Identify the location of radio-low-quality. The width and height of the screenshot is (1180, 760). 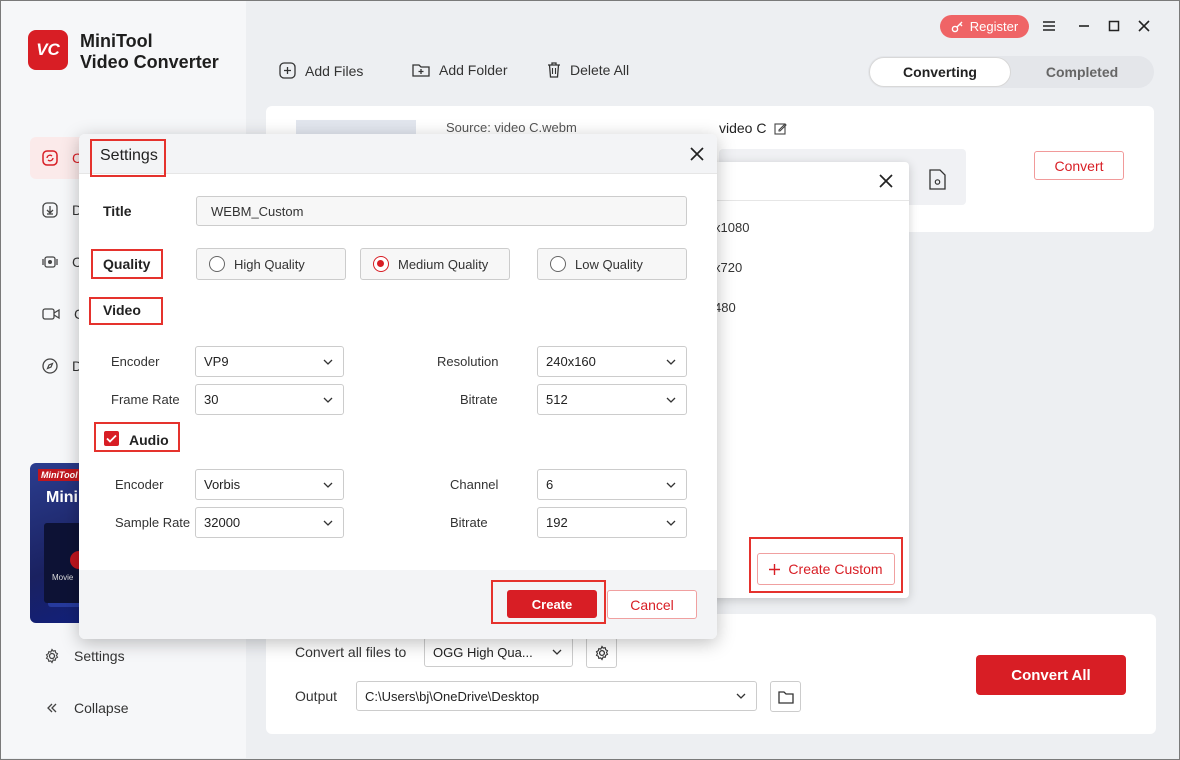
(558, 264).